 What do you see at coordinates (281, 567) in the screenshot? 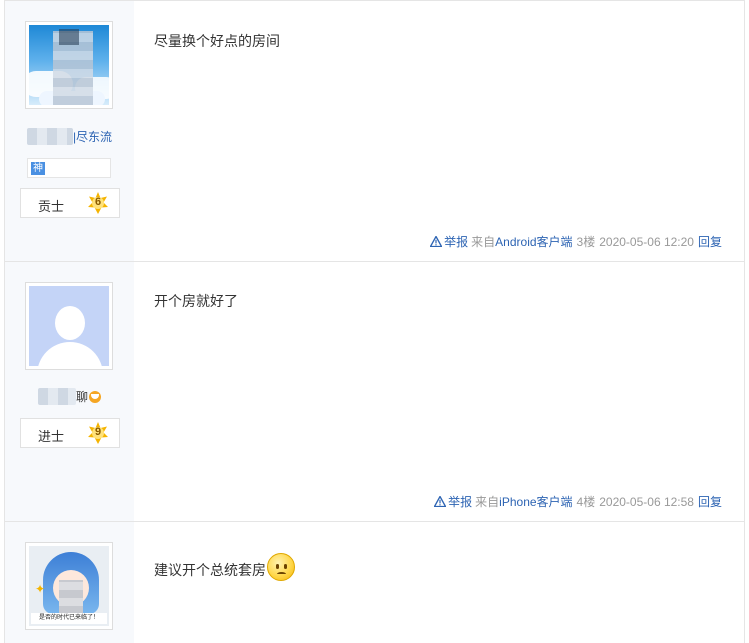
I see `sad-face-emoji-icon` at bounding box center [281, 567].